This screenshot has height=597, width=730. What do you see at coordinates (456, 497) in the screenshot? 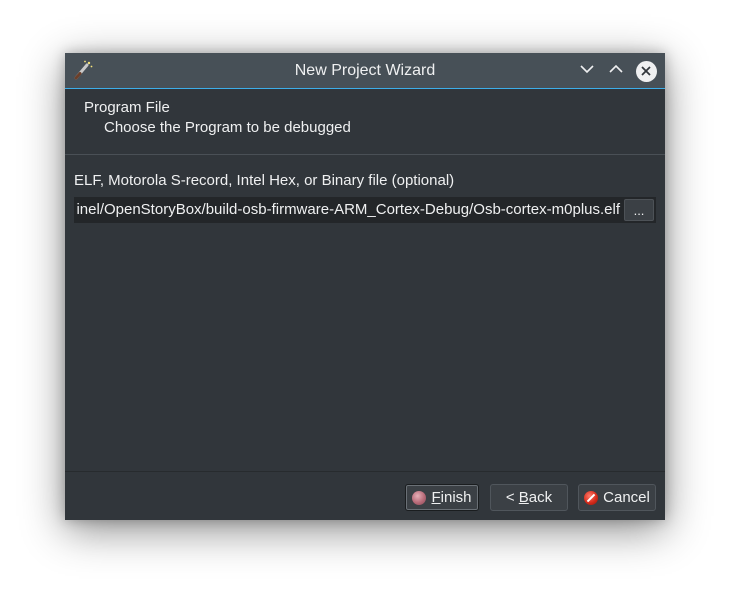
I see `finish-label: inish` at bounding box center [456, 497].